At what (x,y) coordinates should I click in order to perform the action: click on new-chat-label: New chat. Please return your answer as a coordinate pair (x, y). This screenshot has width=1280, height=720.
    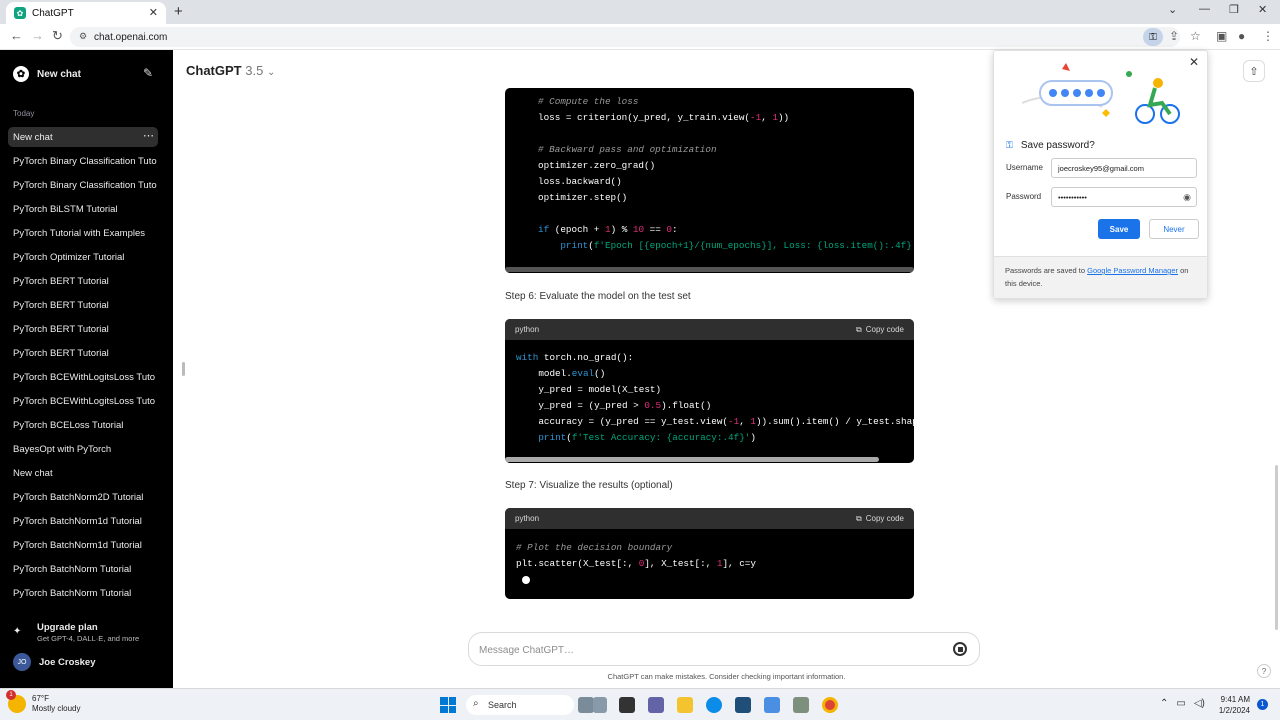
    Looking at the image, I should click on (59, 74).